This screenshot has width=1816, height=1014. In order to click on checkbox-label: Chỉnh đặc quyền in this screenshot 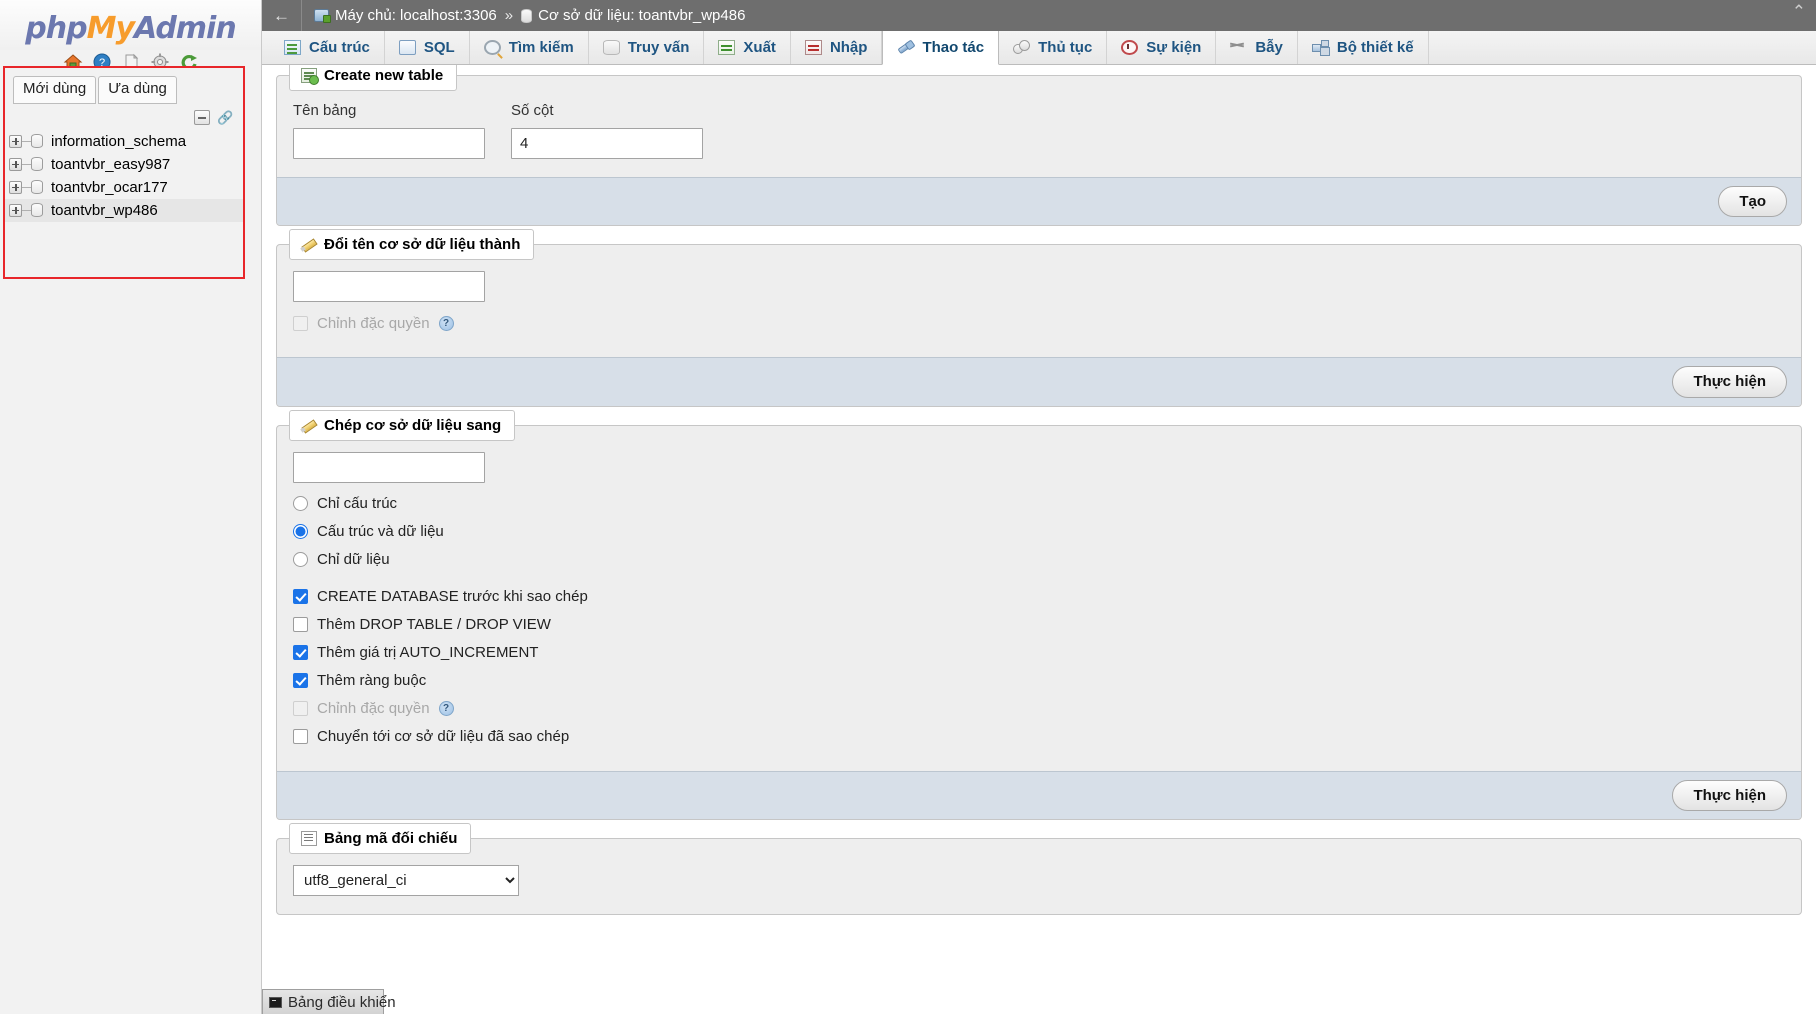, I will do `click(373, 708)`.